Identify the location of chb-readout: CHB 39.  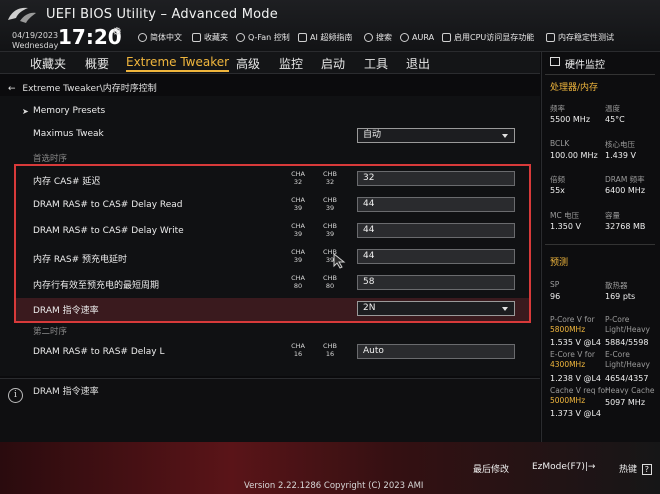
(330, 204).